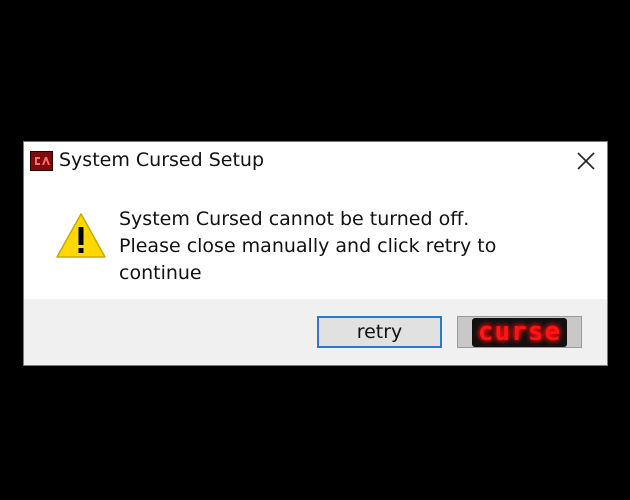  Describe the element at coordinates (162, 160) in the screenshot. I see `window-title: System Cursed Setup` at that location.